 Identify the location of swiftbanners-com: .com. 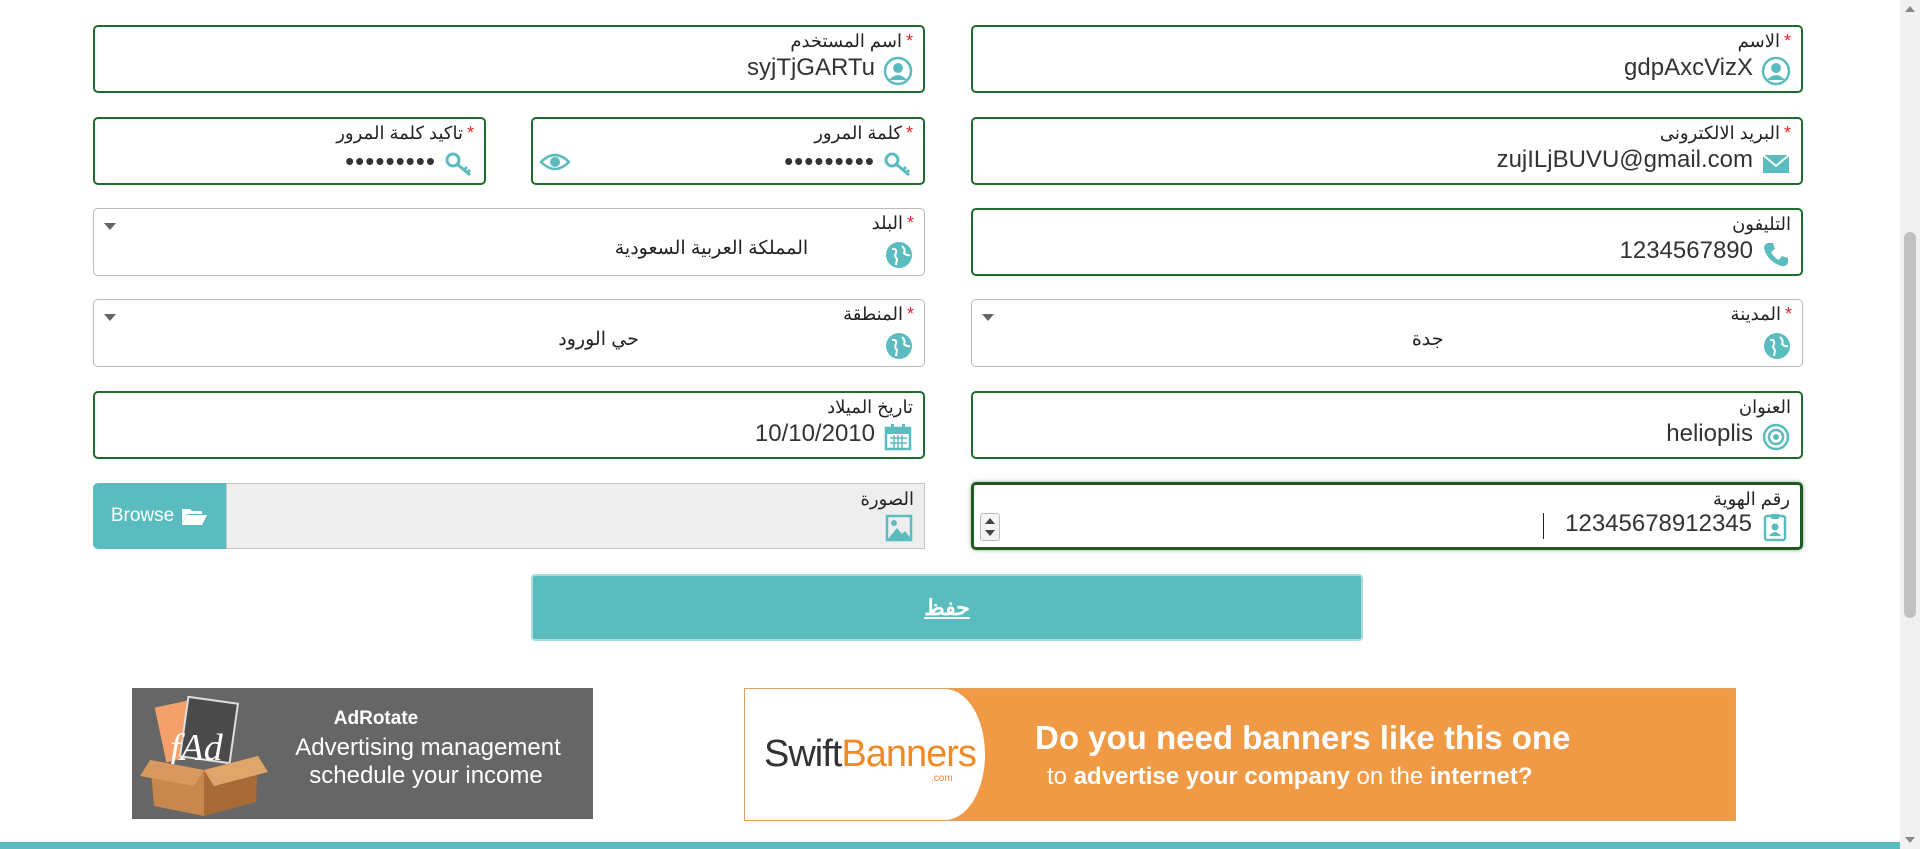
(942, 778).